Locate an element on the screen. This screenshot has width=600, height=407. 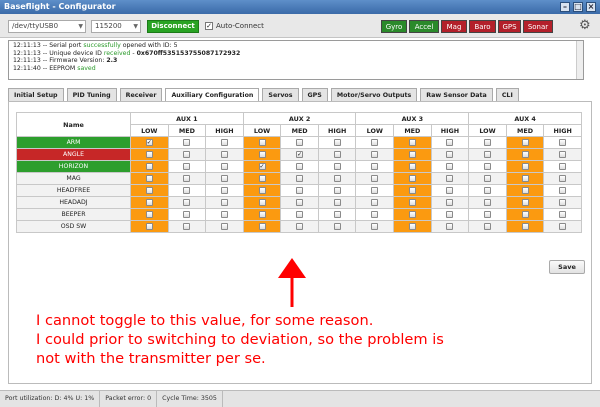
tab-raw-sensor-data: Raw Sensor Data is located at coordinates (456, 95).